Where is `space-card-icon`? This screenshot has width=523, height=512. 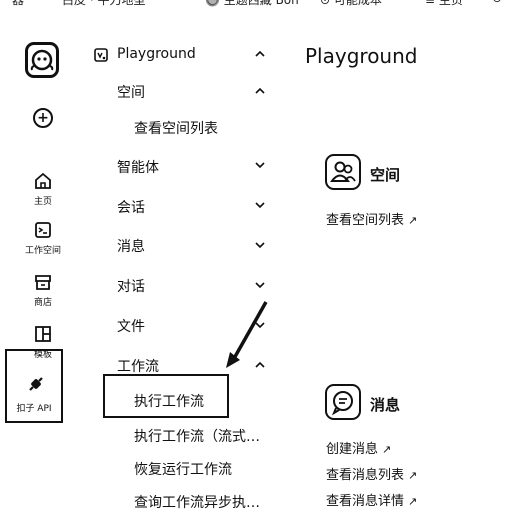 space-card-icon is located at coordinates (343, 172).